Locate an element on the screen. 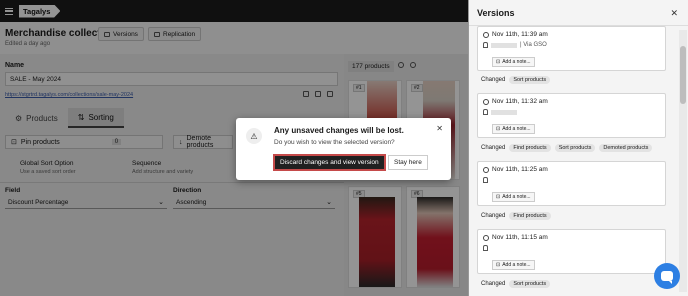 The image size is (688, 296). scrollbar-thumb is located at coordinates (683, 75).